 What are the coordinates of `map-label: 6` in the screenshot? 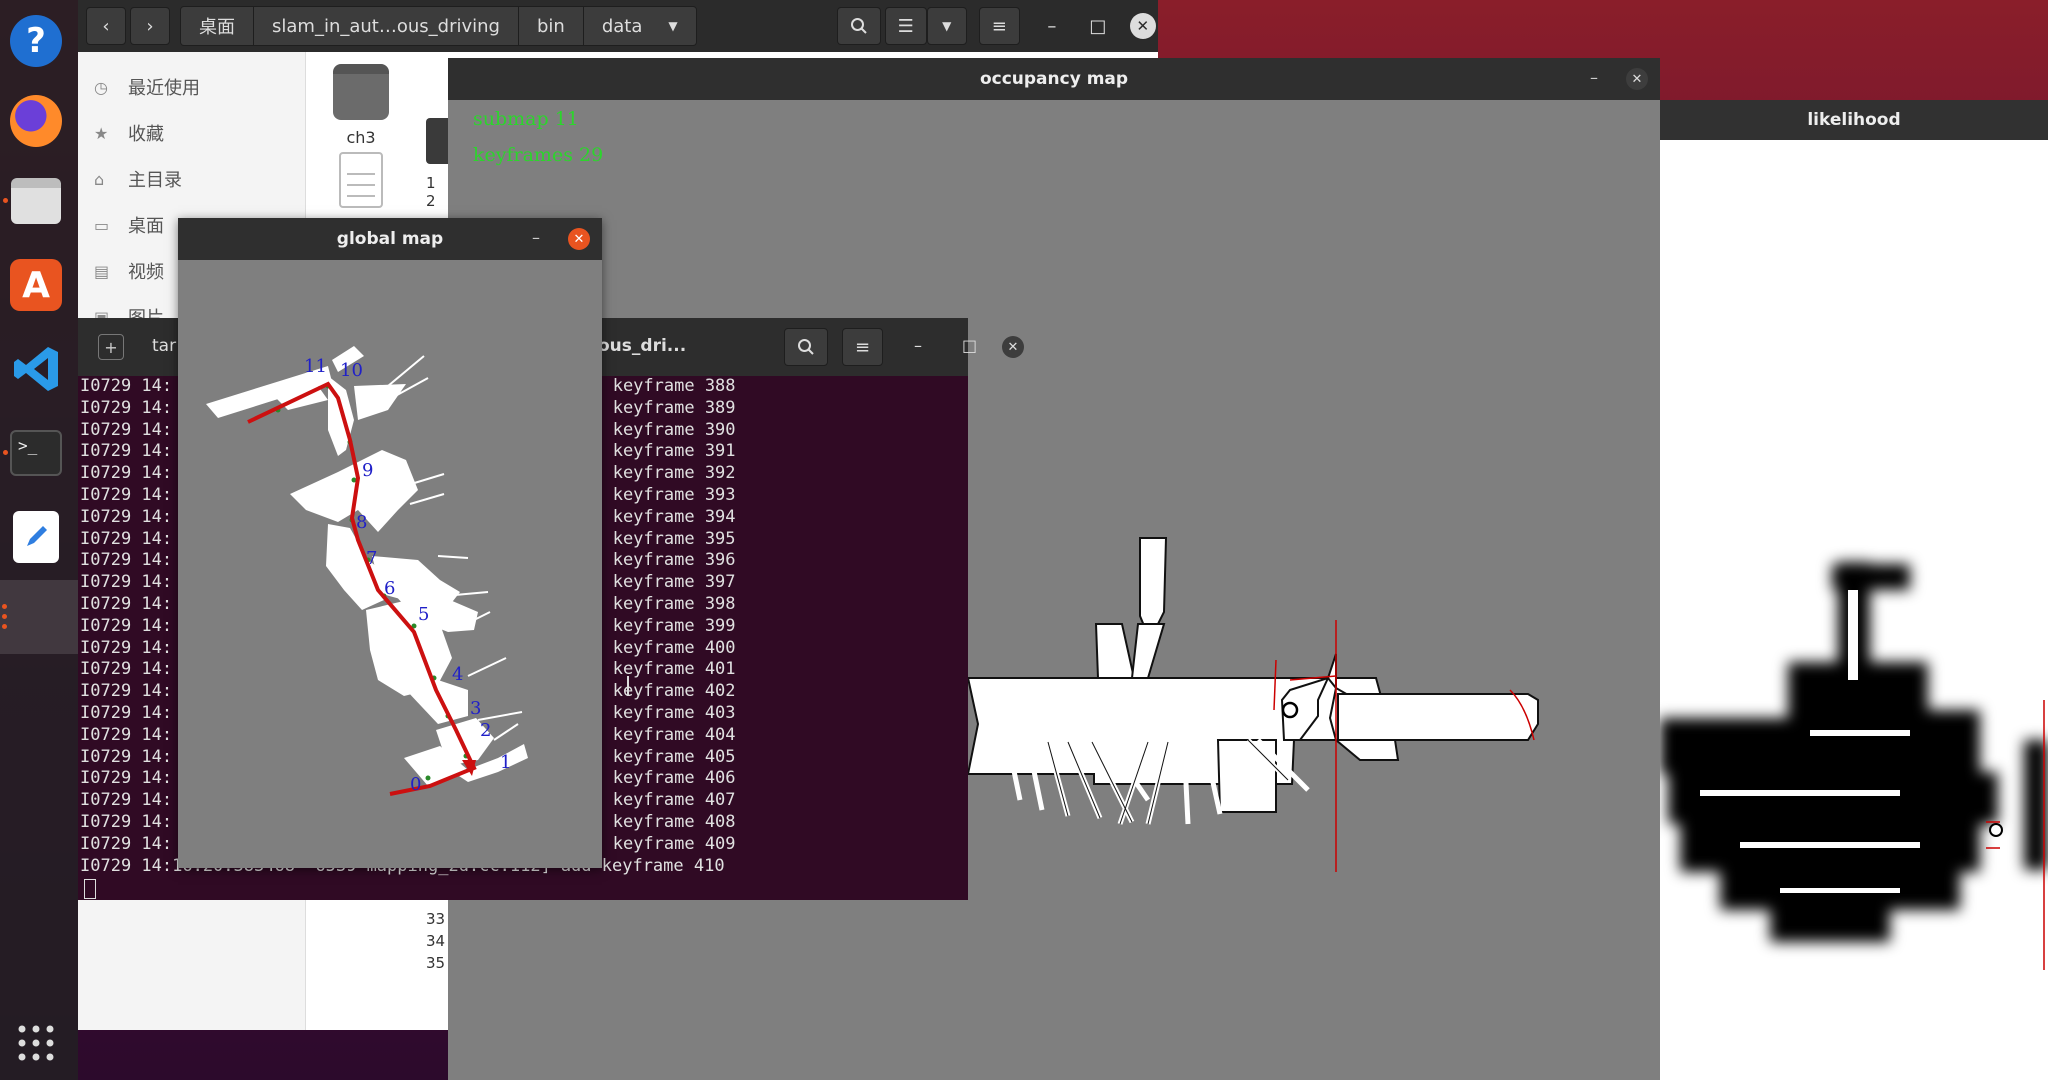 It's located at (389, 588).